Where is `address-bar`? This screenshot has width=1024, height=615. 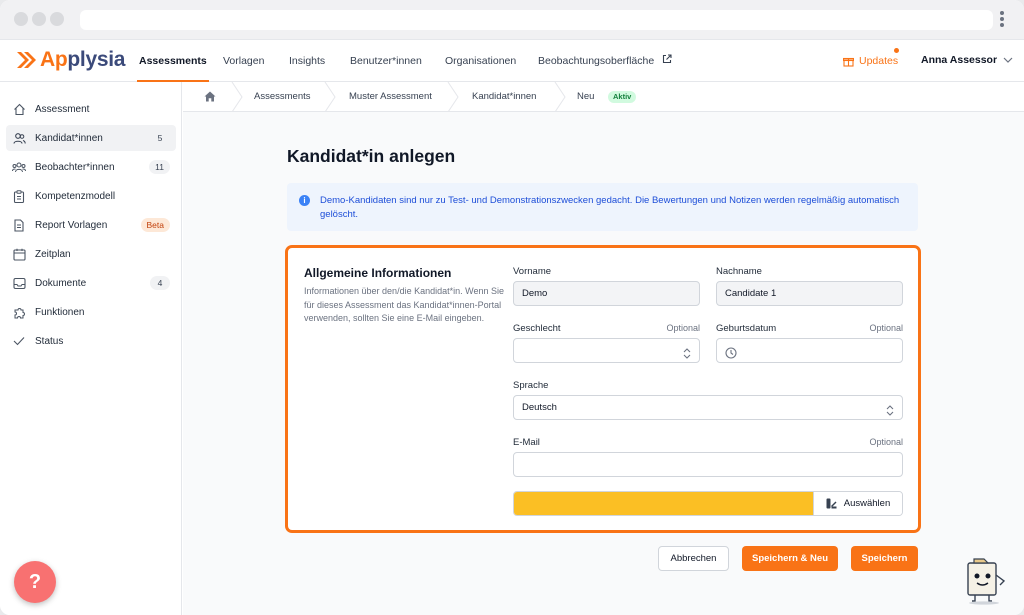
address-bar is located at coordinates (536, 20).